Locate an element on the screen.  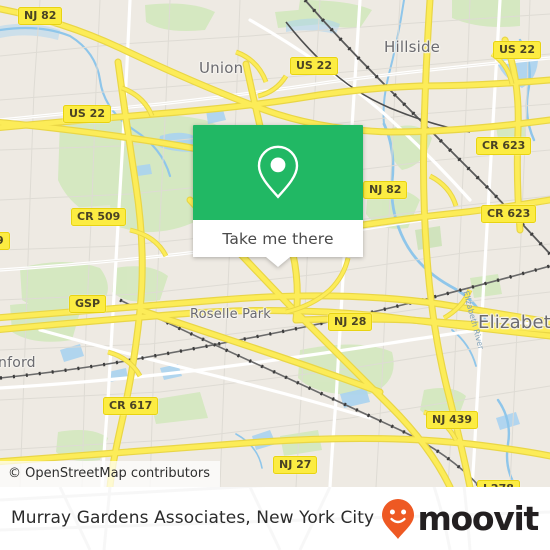
page-title: Murray Gardens Associates, New York City is located at coordinates (193, 518).